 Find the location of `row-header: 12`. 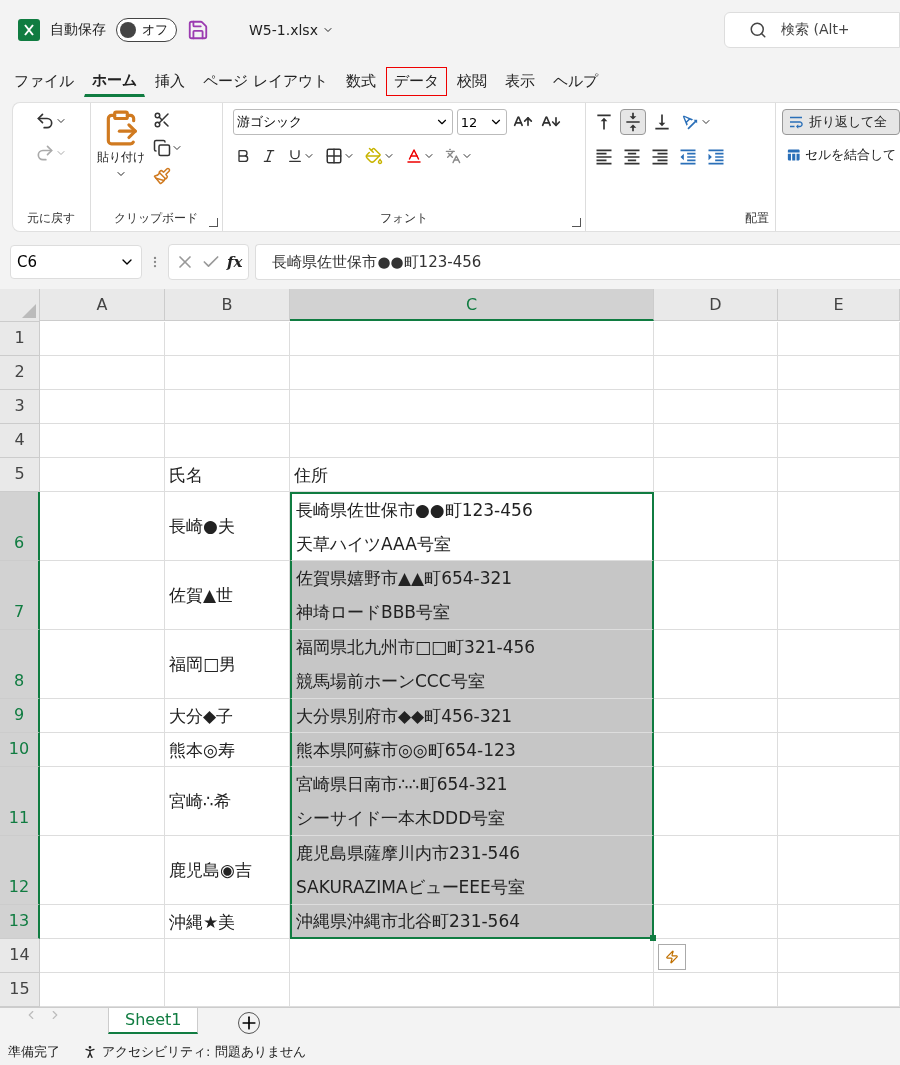

row-header: 12 is located at coordinates (20, 870).